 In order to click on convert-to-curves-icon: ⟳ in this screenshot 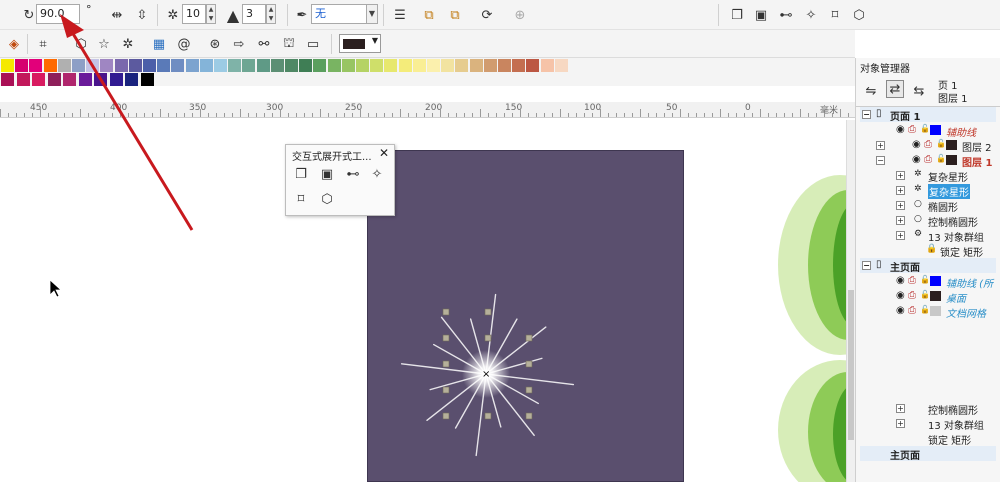, I will do `click(487, 15)`.